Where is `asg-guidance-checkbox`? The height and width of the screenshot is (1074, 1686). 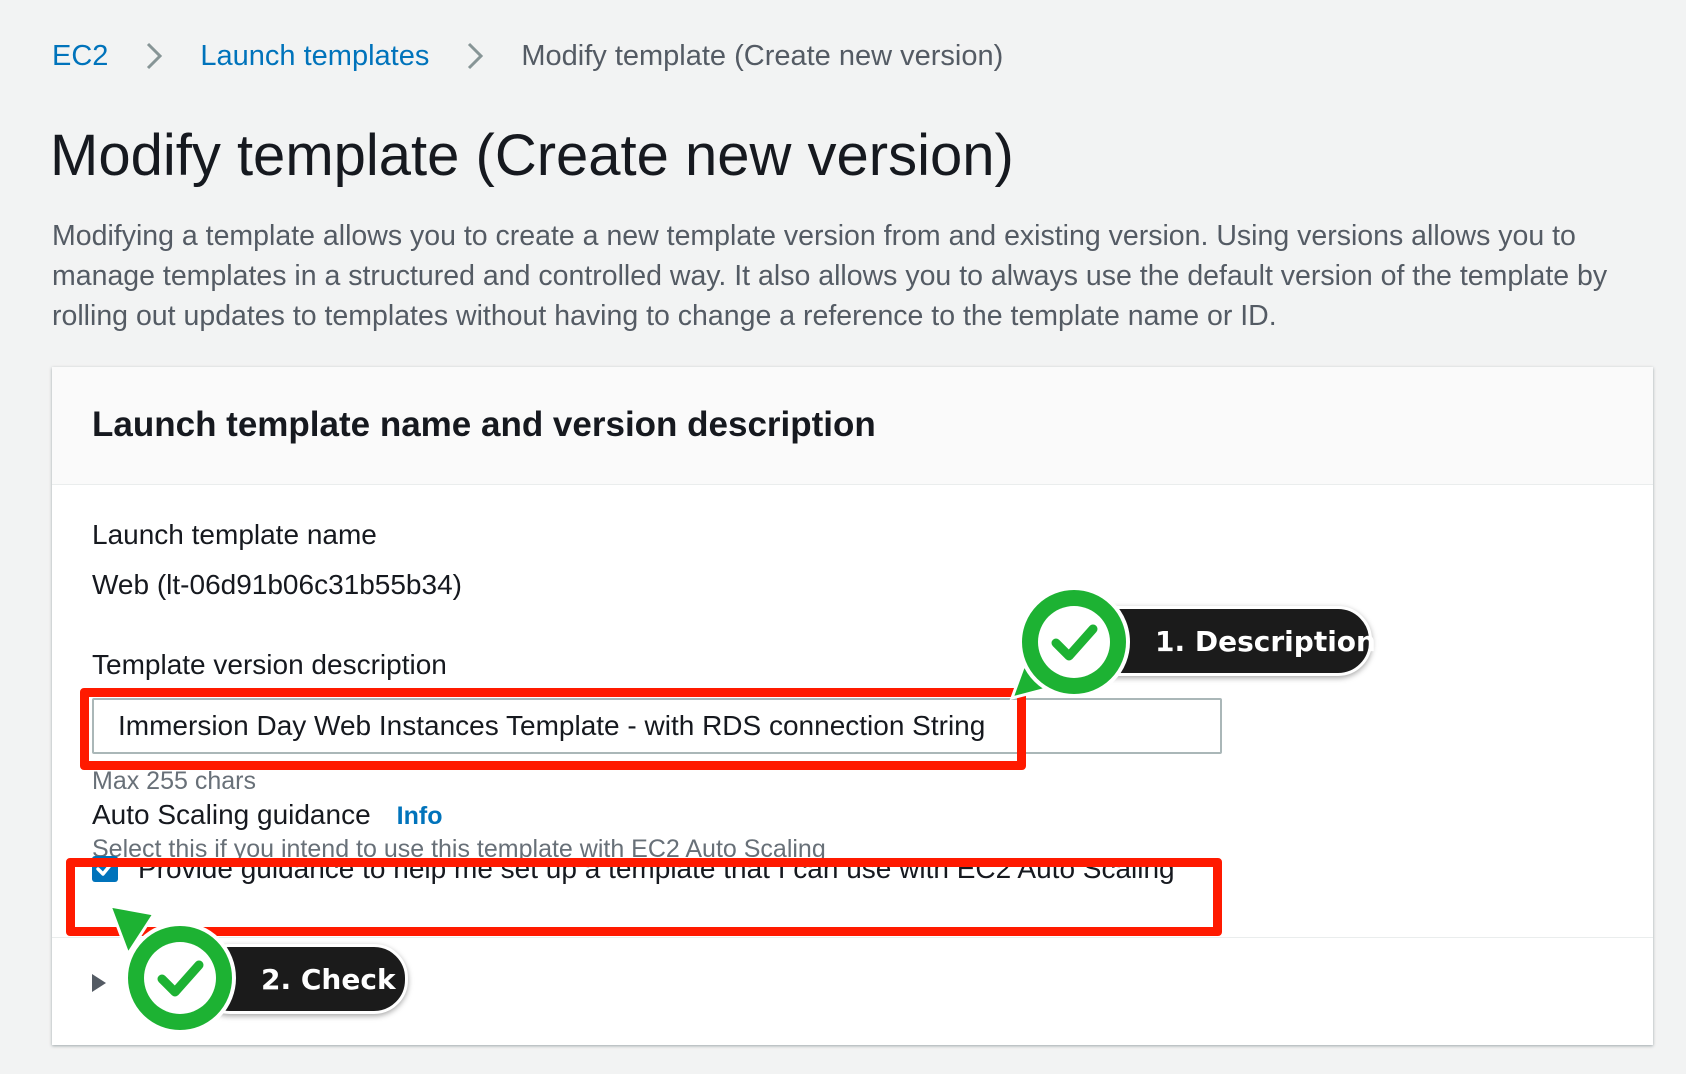 asg-guidance-checkbox is located at coordinates (105, 869).